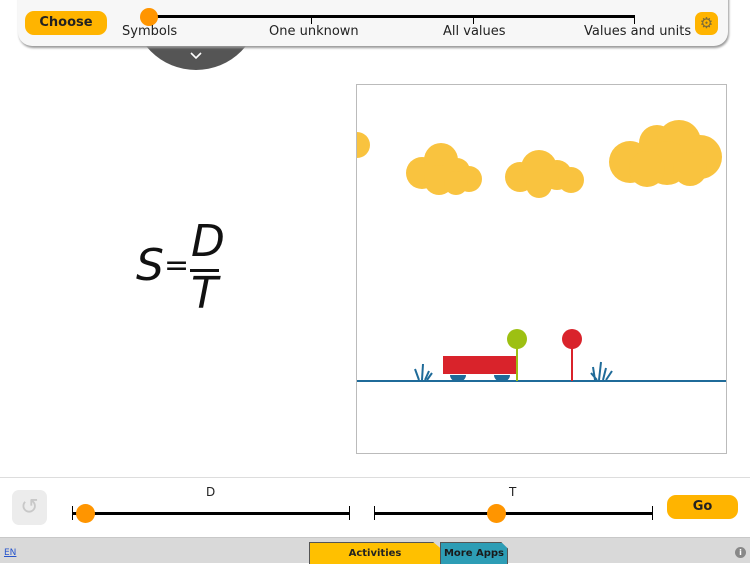 Image resolution: width=750 pixels, height=564 pixels. I want to click on settings-button: ⚙, so click(706, 23).